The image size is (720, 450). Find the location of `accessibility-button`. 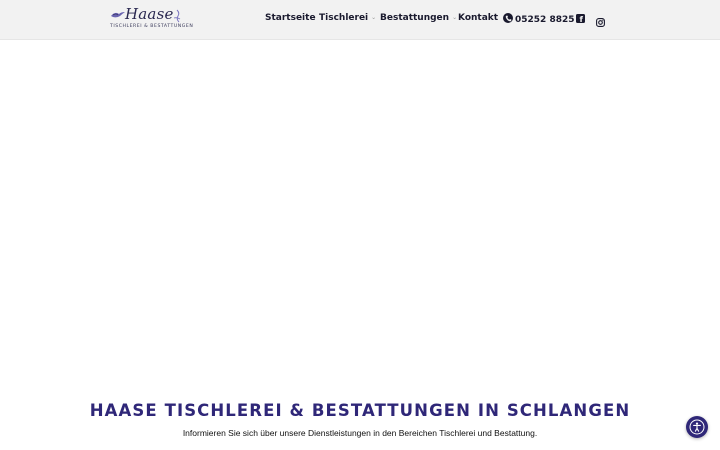

accessibility-button is located at coordinates (697, 427).